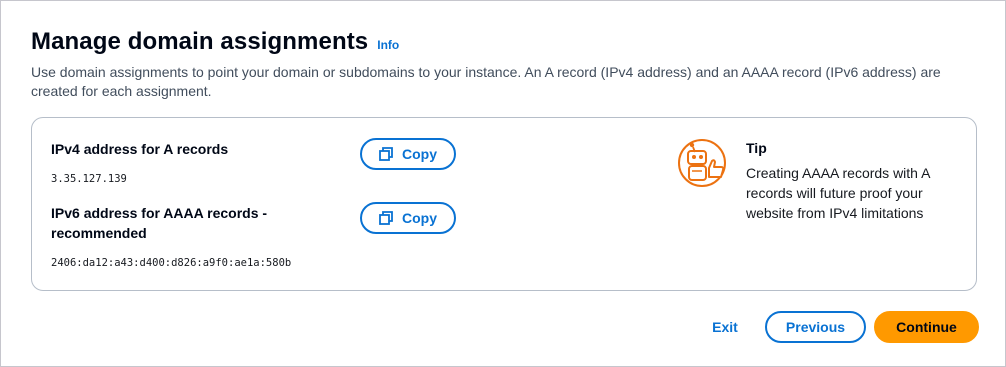 This screenshot has width=1006, height=367. Describe the element at coordinates (140, 149) in the screenshot. I see `ipv4-label: IPv4 address for A records` at that location.